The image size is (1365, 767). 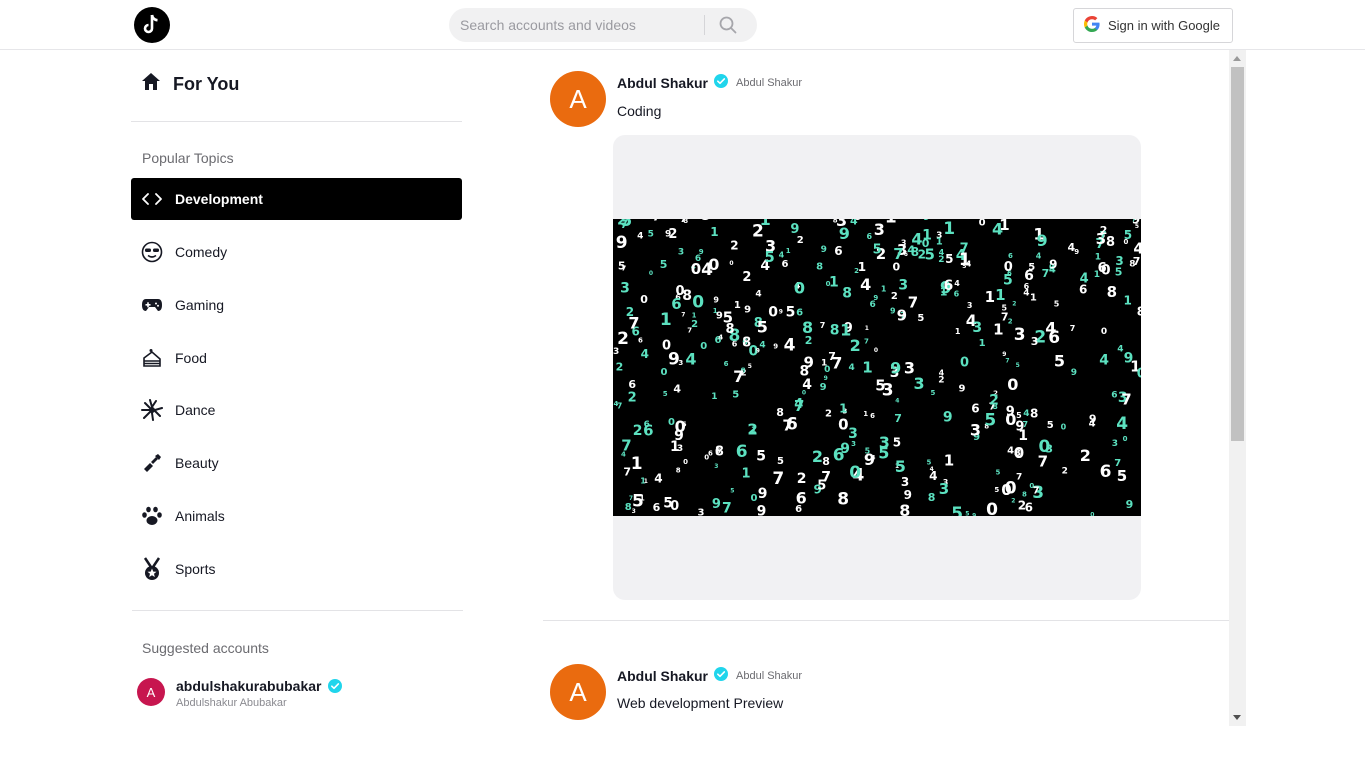 What do you see at coordinates (296, 463) in the screenshot?
I see `topic-beauty: Beauty` at bounding box center [296, 463].